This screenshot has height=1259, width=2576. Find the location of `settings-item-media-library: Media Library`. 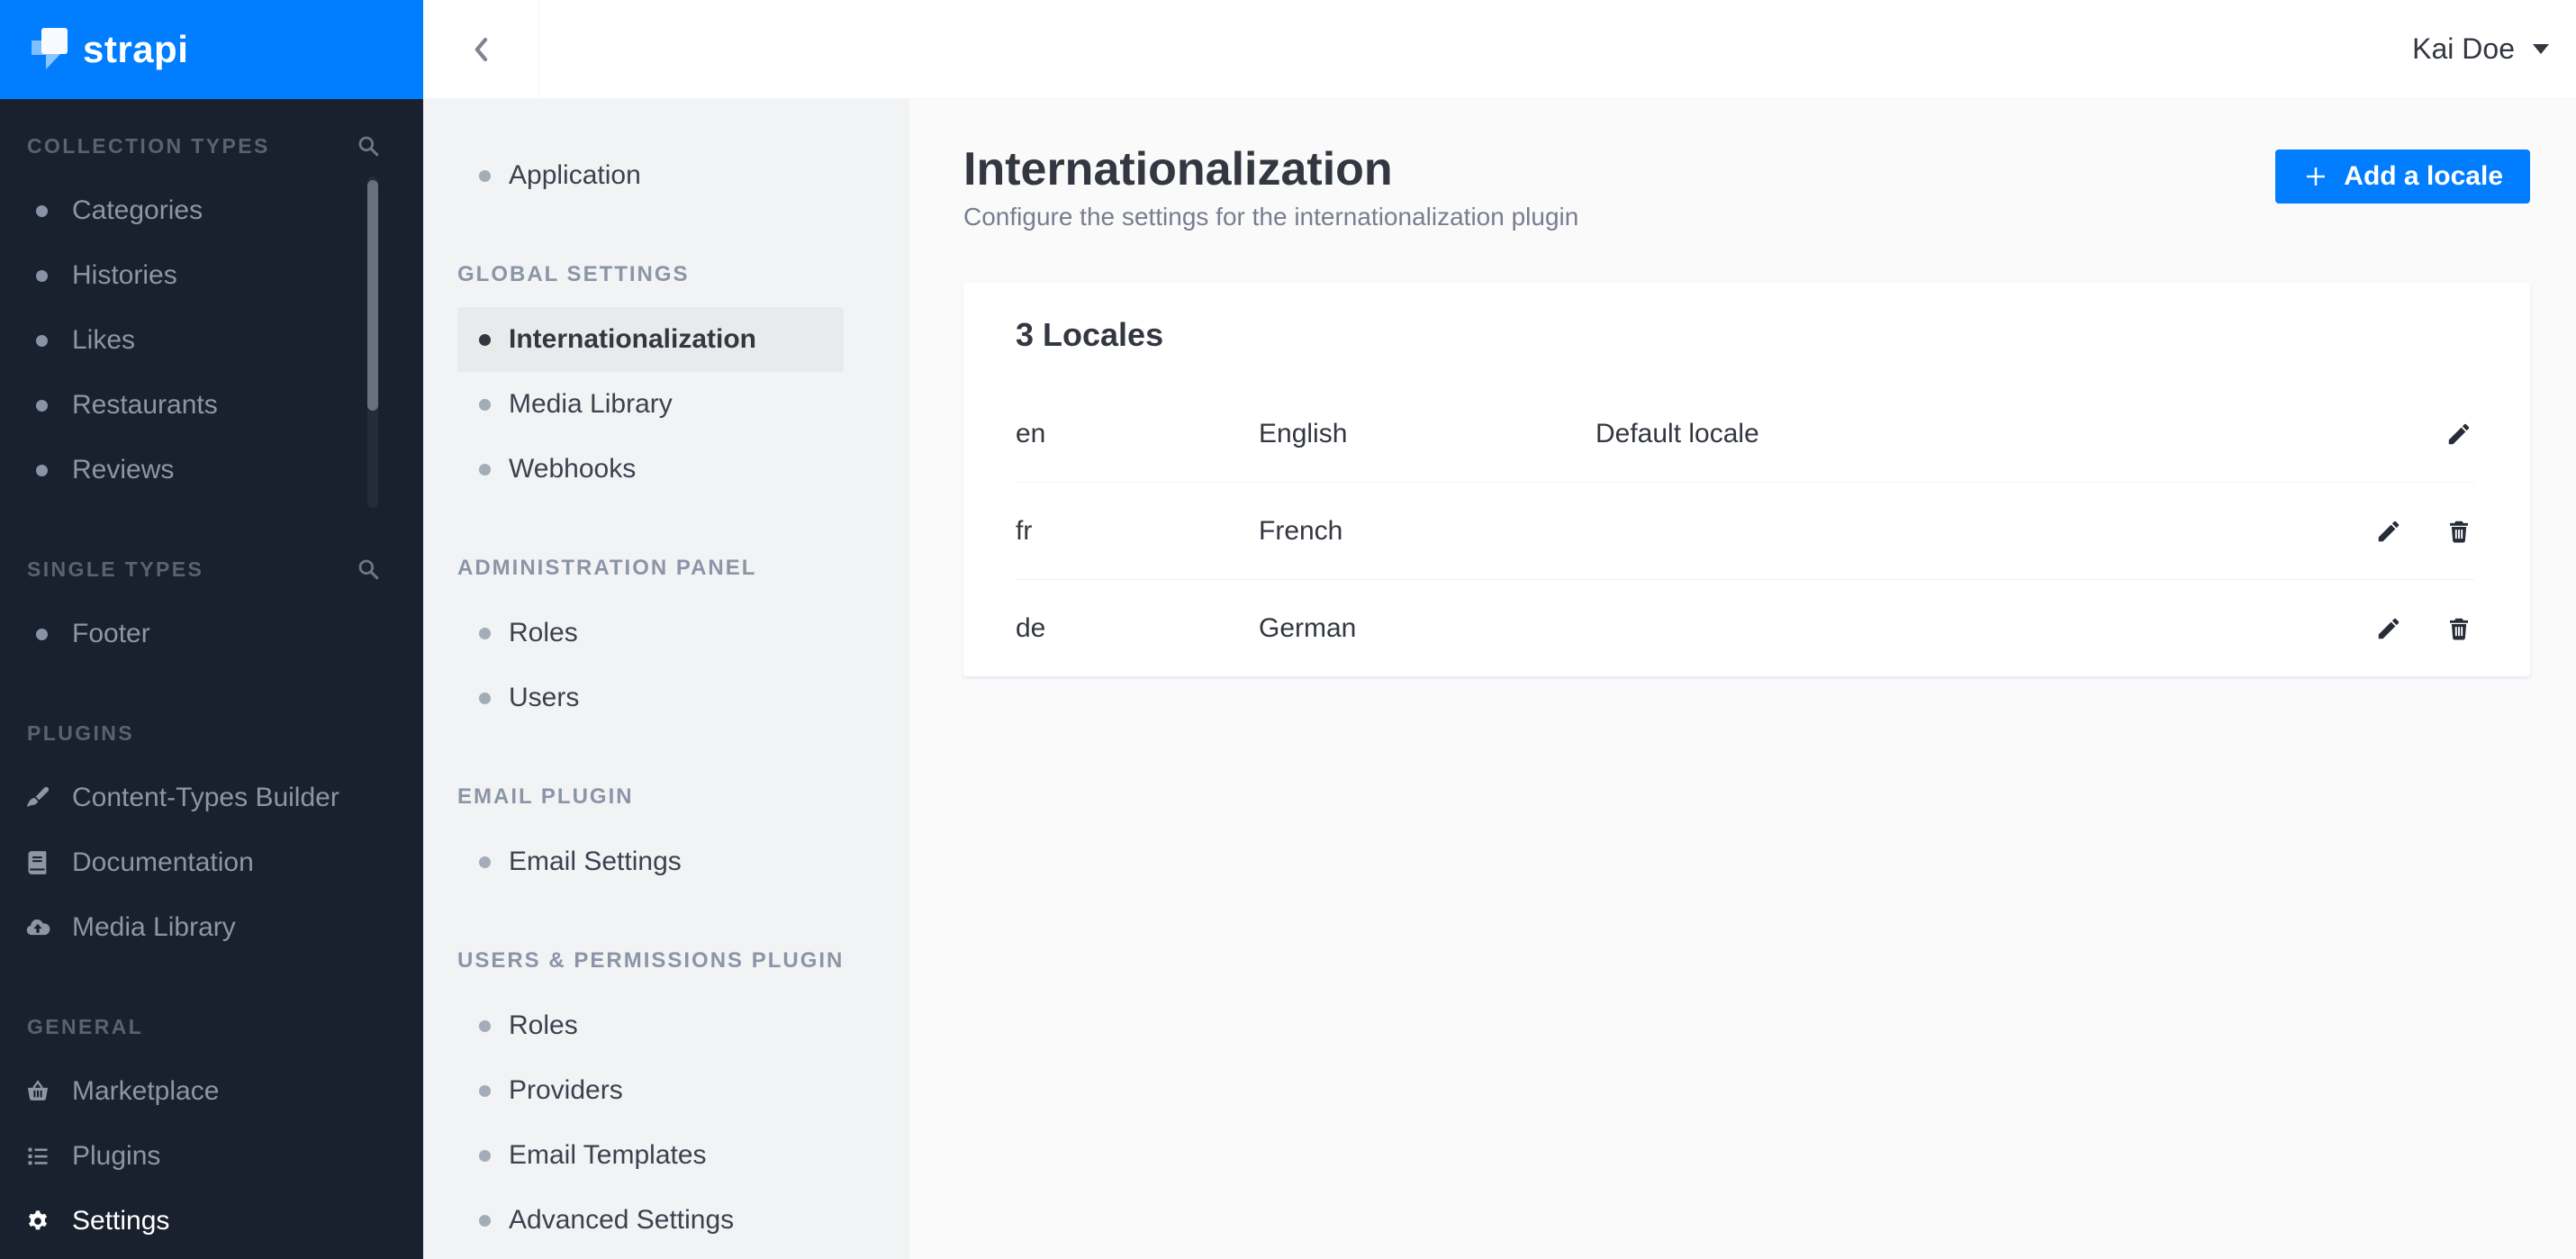

settings-item-media-library: Media Library is located at coordinates (650, 404).